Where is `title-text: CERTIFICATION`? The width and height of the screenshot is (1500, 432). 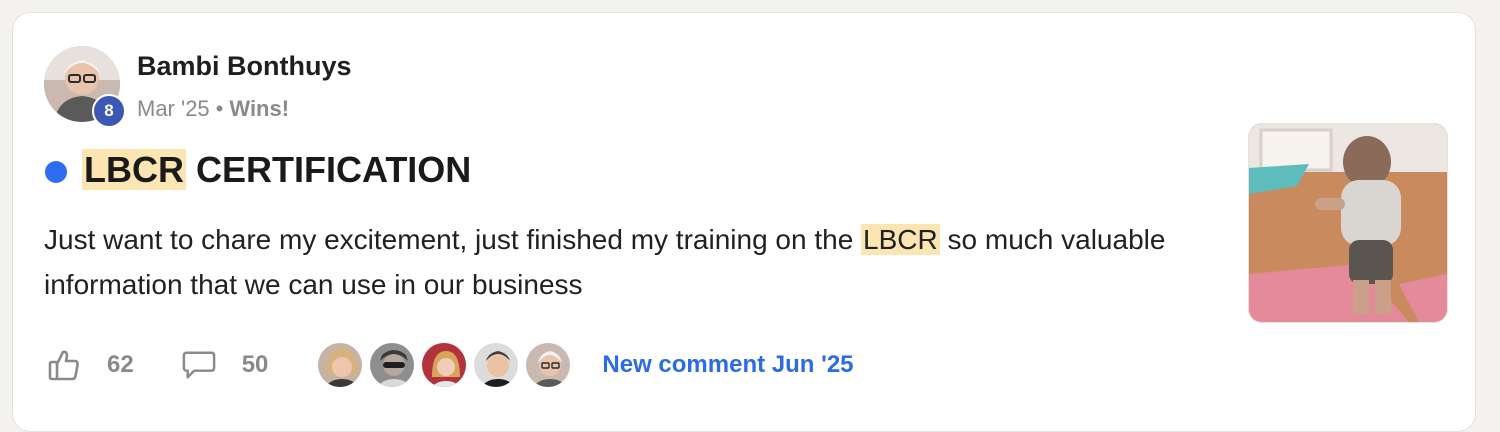
title-text: CERTIFICATION is located at coordinates (334, 169).